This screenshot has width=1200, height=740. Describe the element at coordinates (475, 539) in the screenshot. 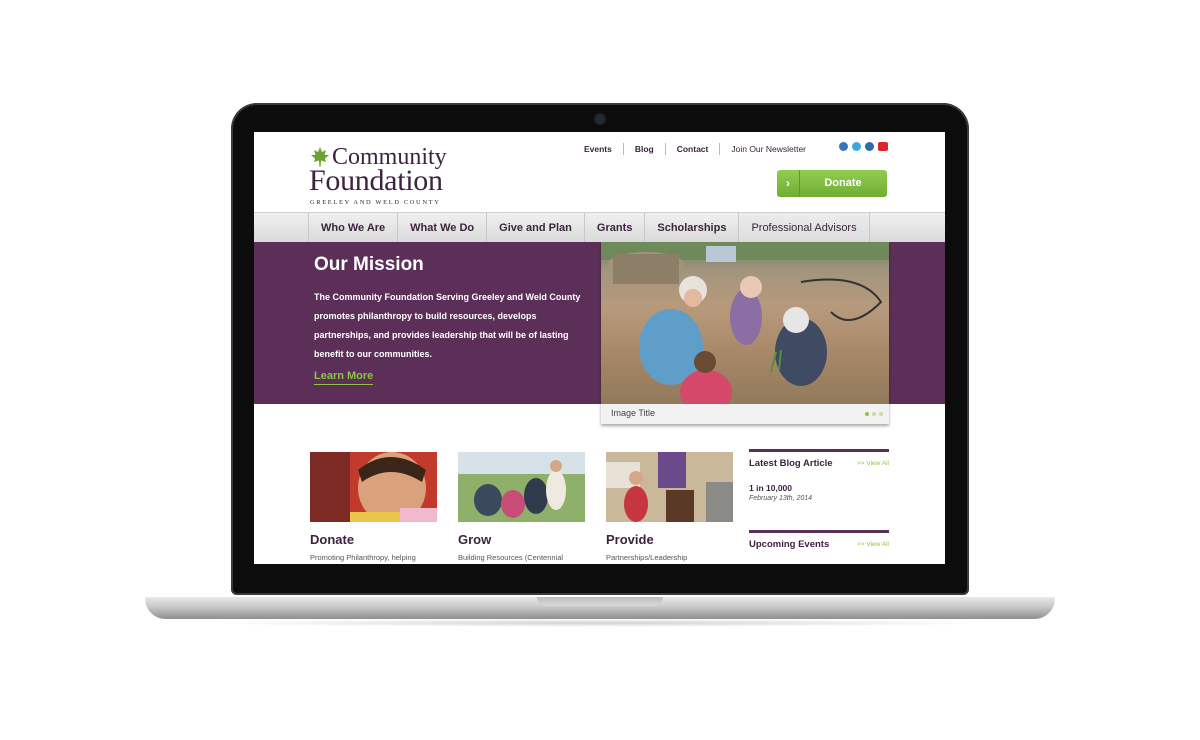

I see `card-grow-title: Grow` at that location.